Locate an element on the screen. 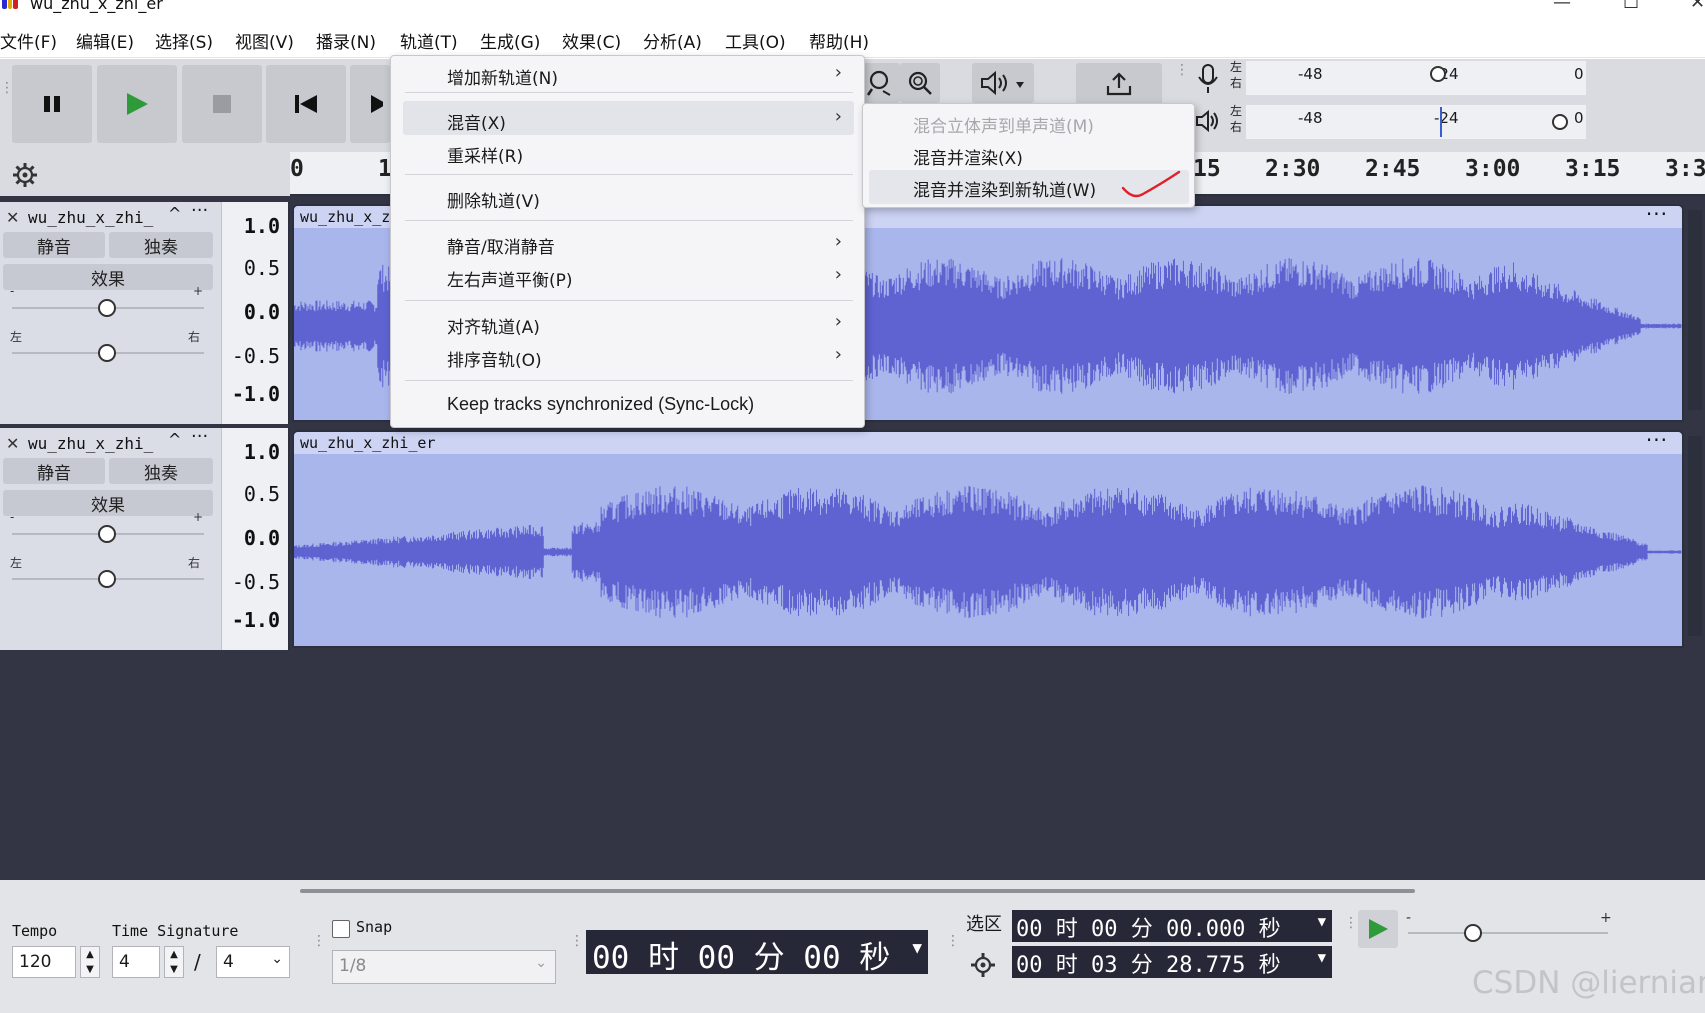  gear-icon is located at coordinates (25, 175).